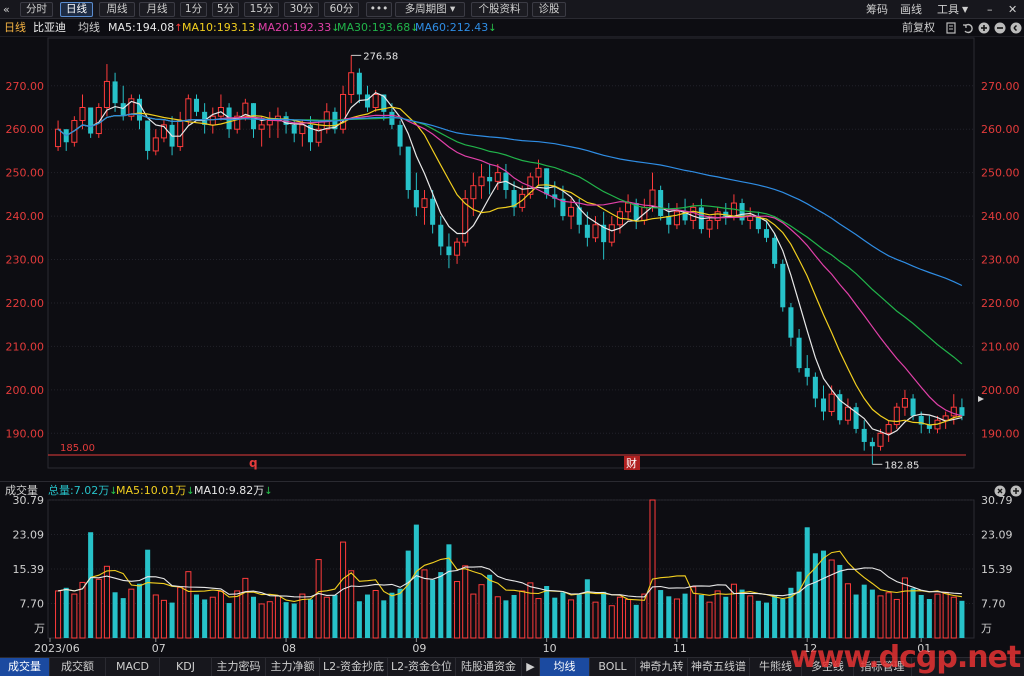  I want to click on minimize-icon: –, so click(990, 9).